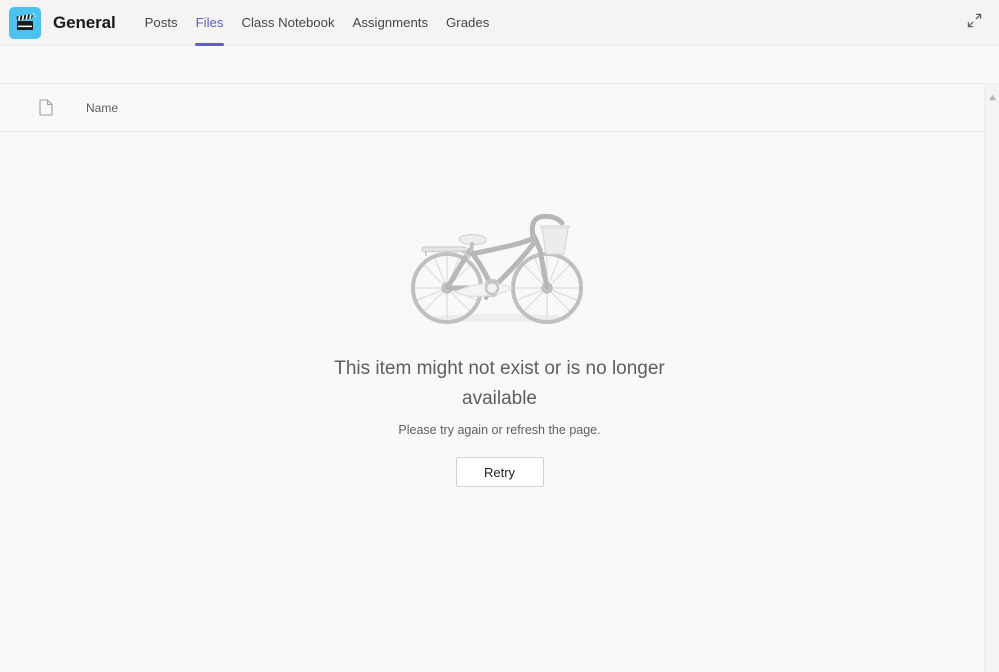 The height and width of the screenshot is (672, 999). I want to click on clapperboard-icon, so click(25, 23).